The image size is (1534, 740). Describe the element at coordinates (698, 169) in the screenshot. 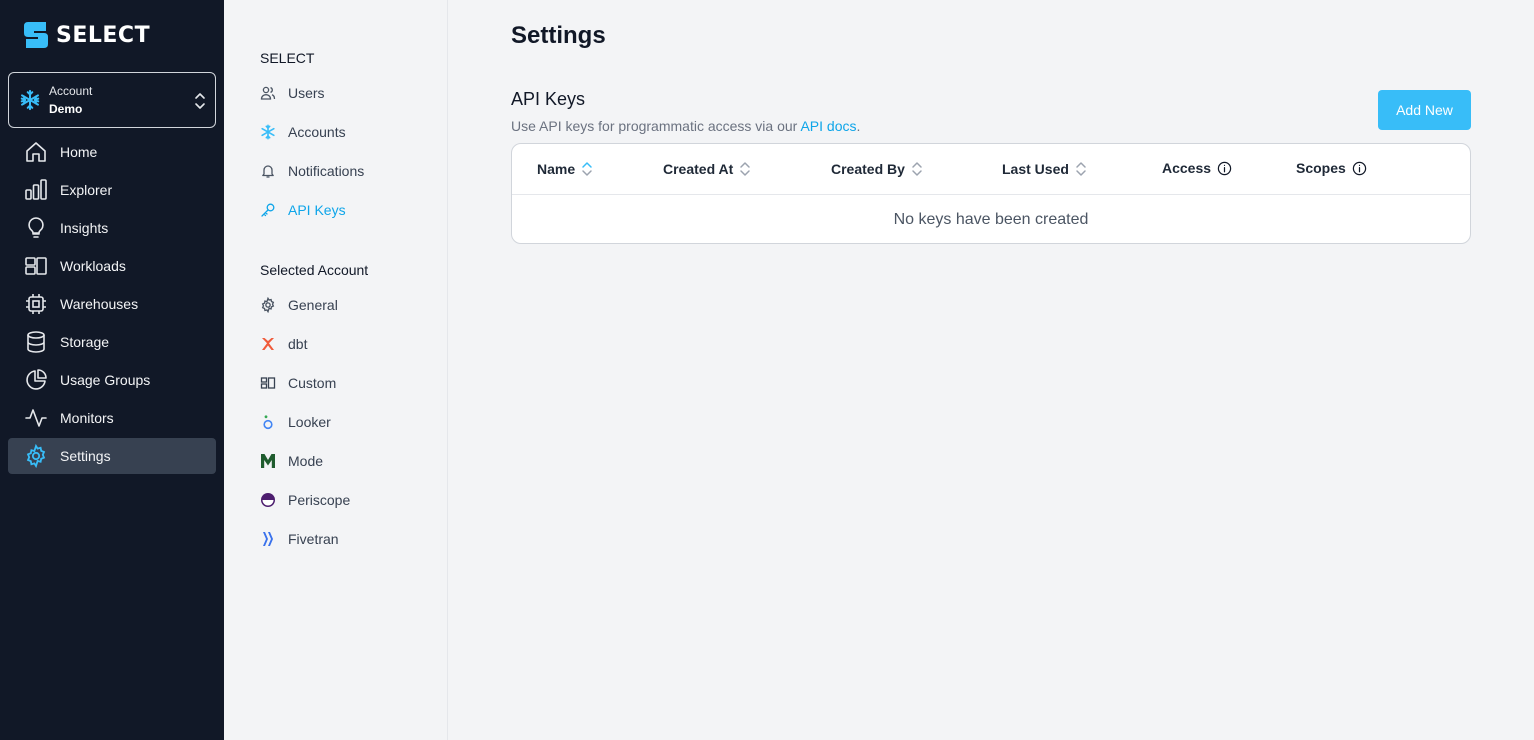

I see `column-label: Created At` at that location.